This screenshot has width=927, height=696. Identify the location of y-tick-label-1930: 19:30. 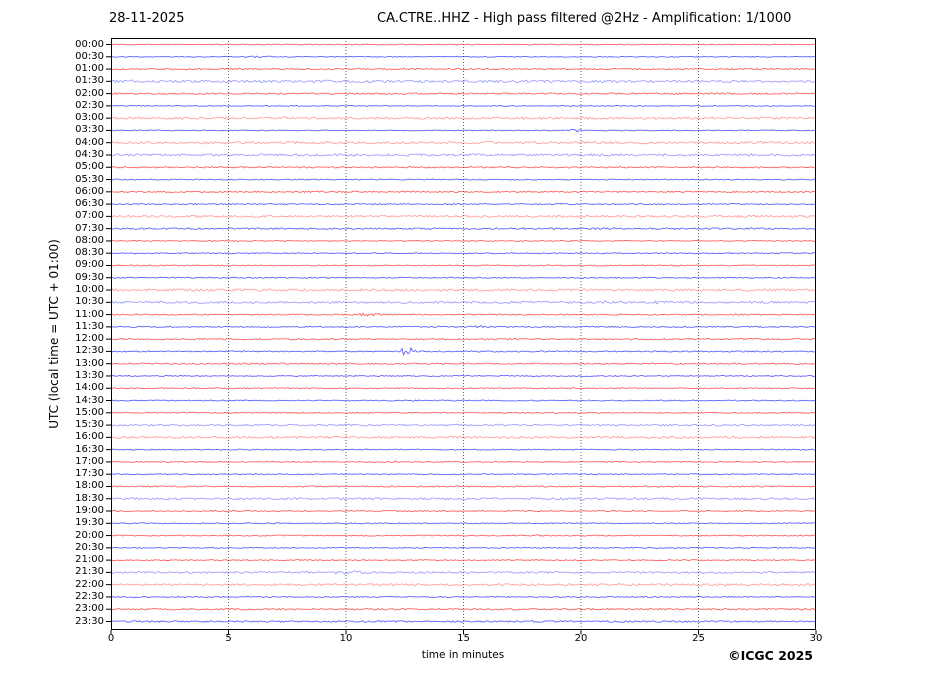
(89, 523).